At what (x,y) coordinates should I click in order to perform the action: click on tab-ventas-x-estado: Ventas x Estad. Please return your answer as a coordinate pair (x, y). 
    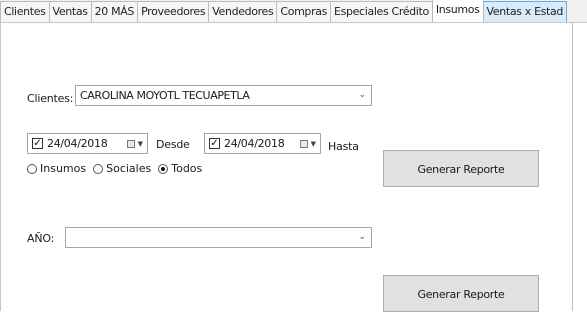
    Looking at the image, I should click on (525, 11).